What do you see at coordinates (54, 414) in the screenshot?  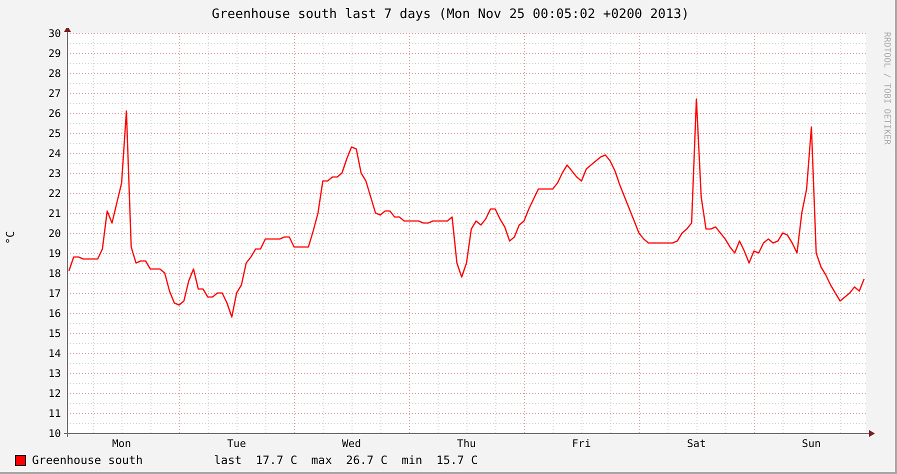 I see `y-tick-label: 11` at bounding box center [54, 414].